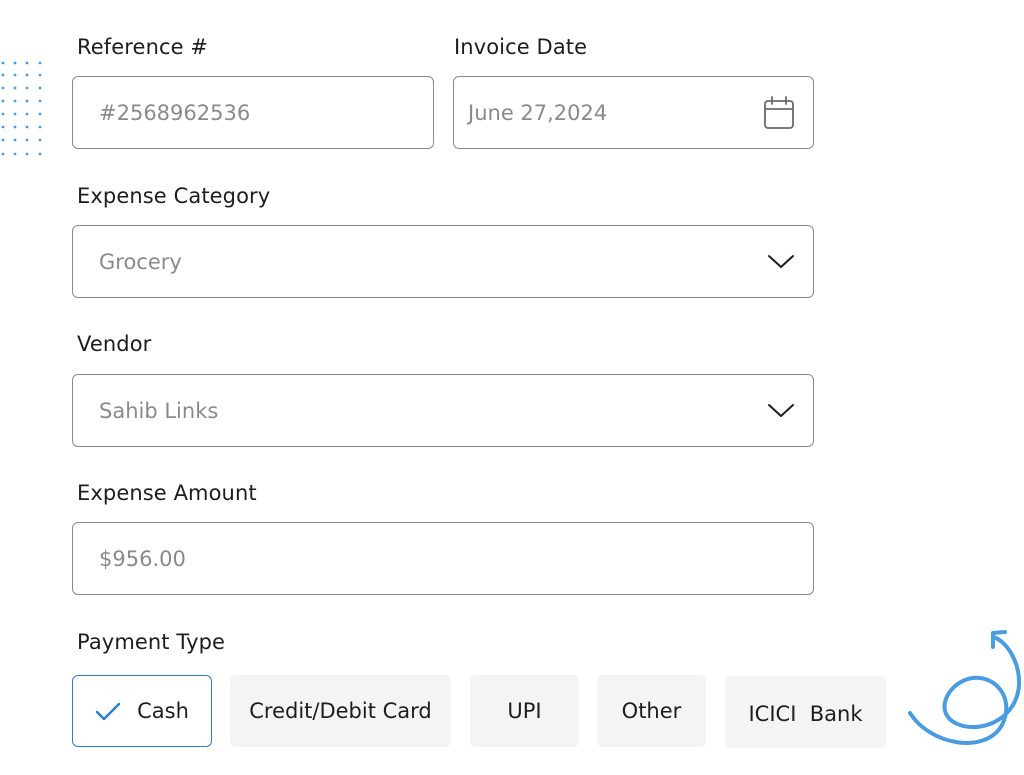 The image size is (1024, 775). What do you see at coordinates (174, 196) in the screenshot?
I see `expense-category-label: Expense Category` at bounding box center [174, 196].